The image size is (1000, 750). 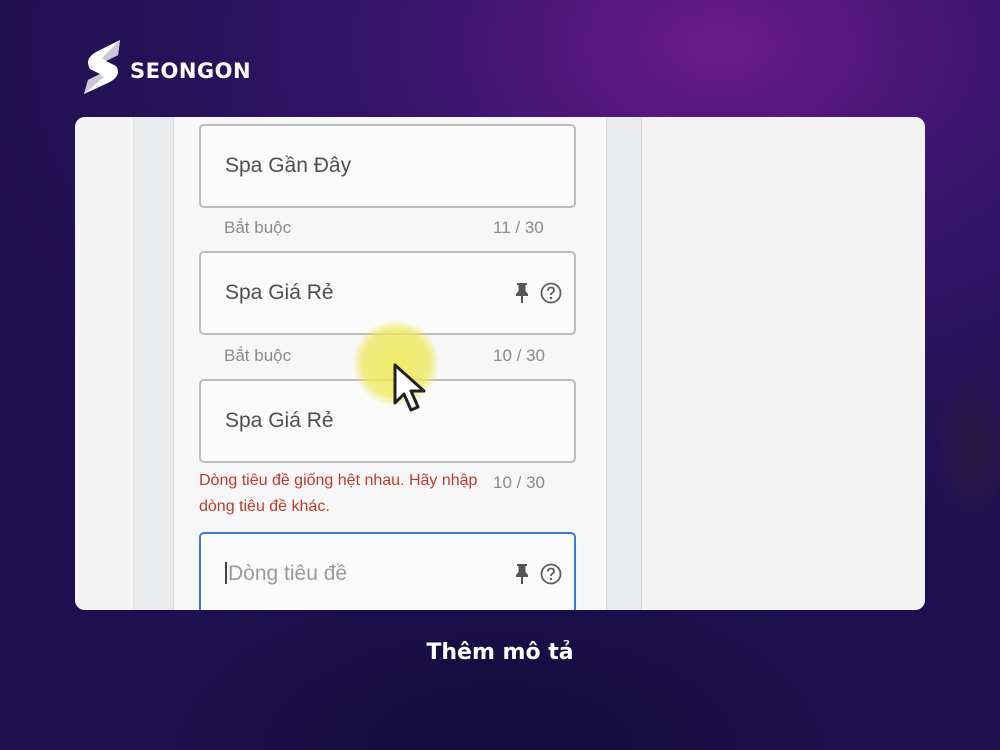 What do you see at coordinates (191, 71) in the screenshot?
I see `brand-name: SEONGON` at bounding box center [191, 71].